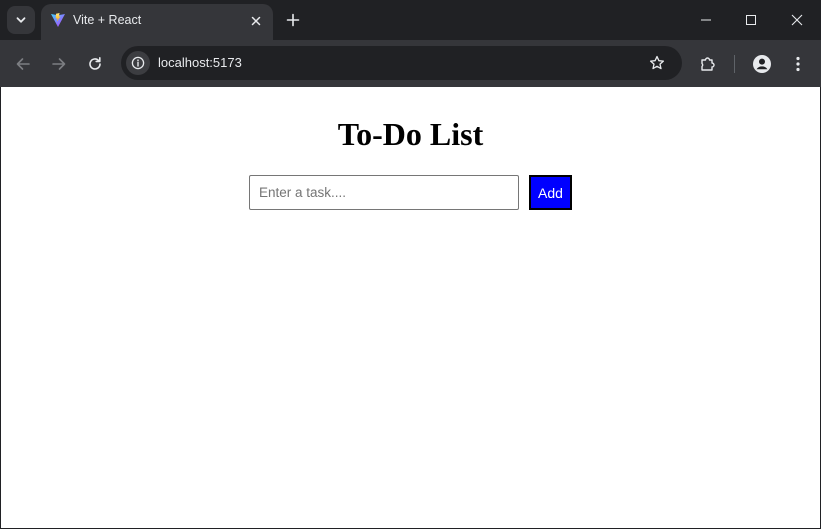  I want to click on address-bar: localhost:5173, so click(401, 63).